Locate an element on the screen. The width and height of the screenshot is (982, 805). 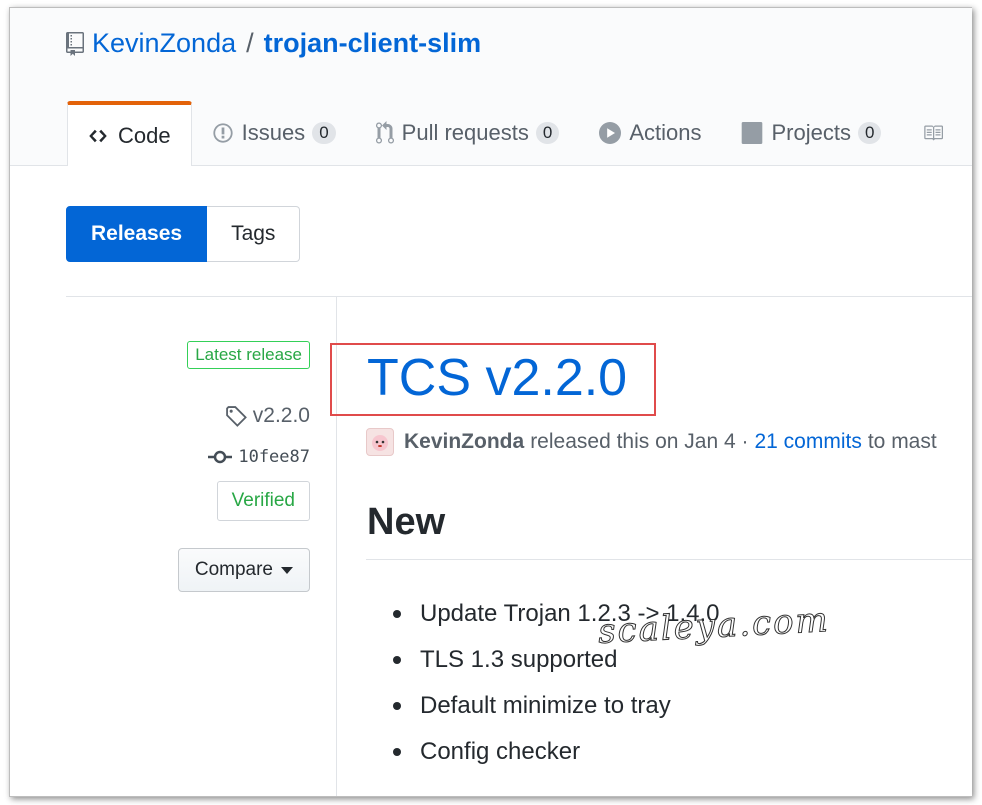
tags-tab: Tags is located at coordinates (254, 234).